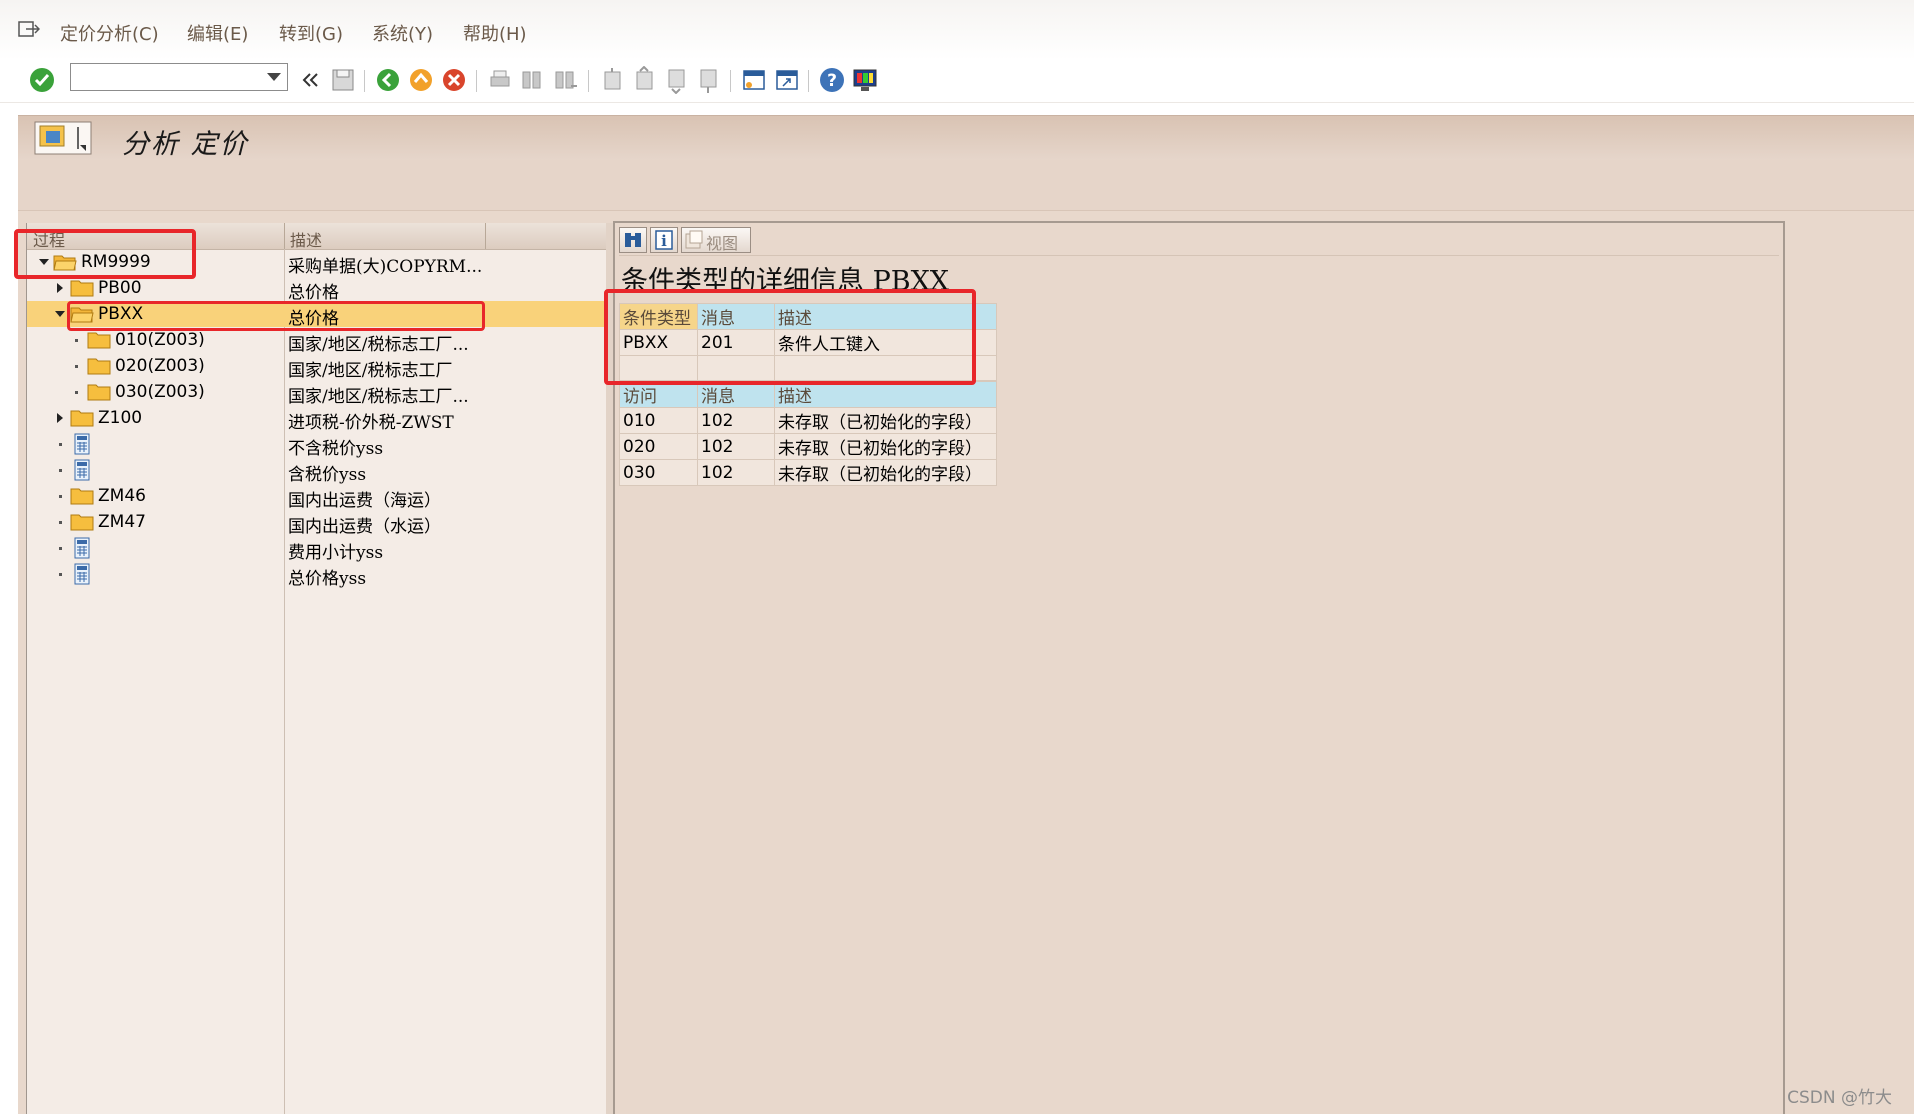 The width and height of the screenshot is (1914, 1114). What do you see at coordinates (421, 80) in the screenshot?
I see `exit-icon` at bounding box center [421, 80].